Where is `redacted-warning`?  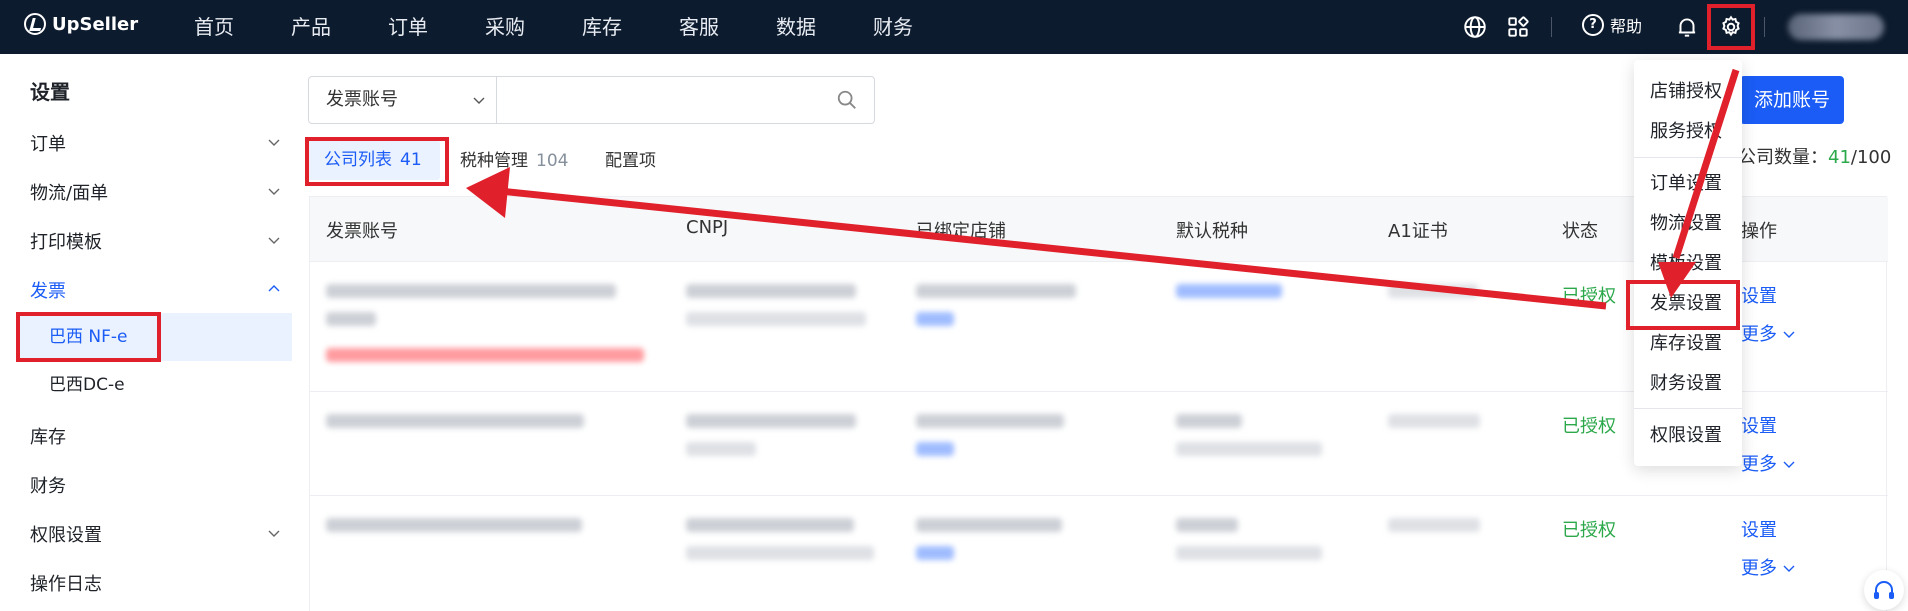
redacted-warning is located at coordinates (485, 355).